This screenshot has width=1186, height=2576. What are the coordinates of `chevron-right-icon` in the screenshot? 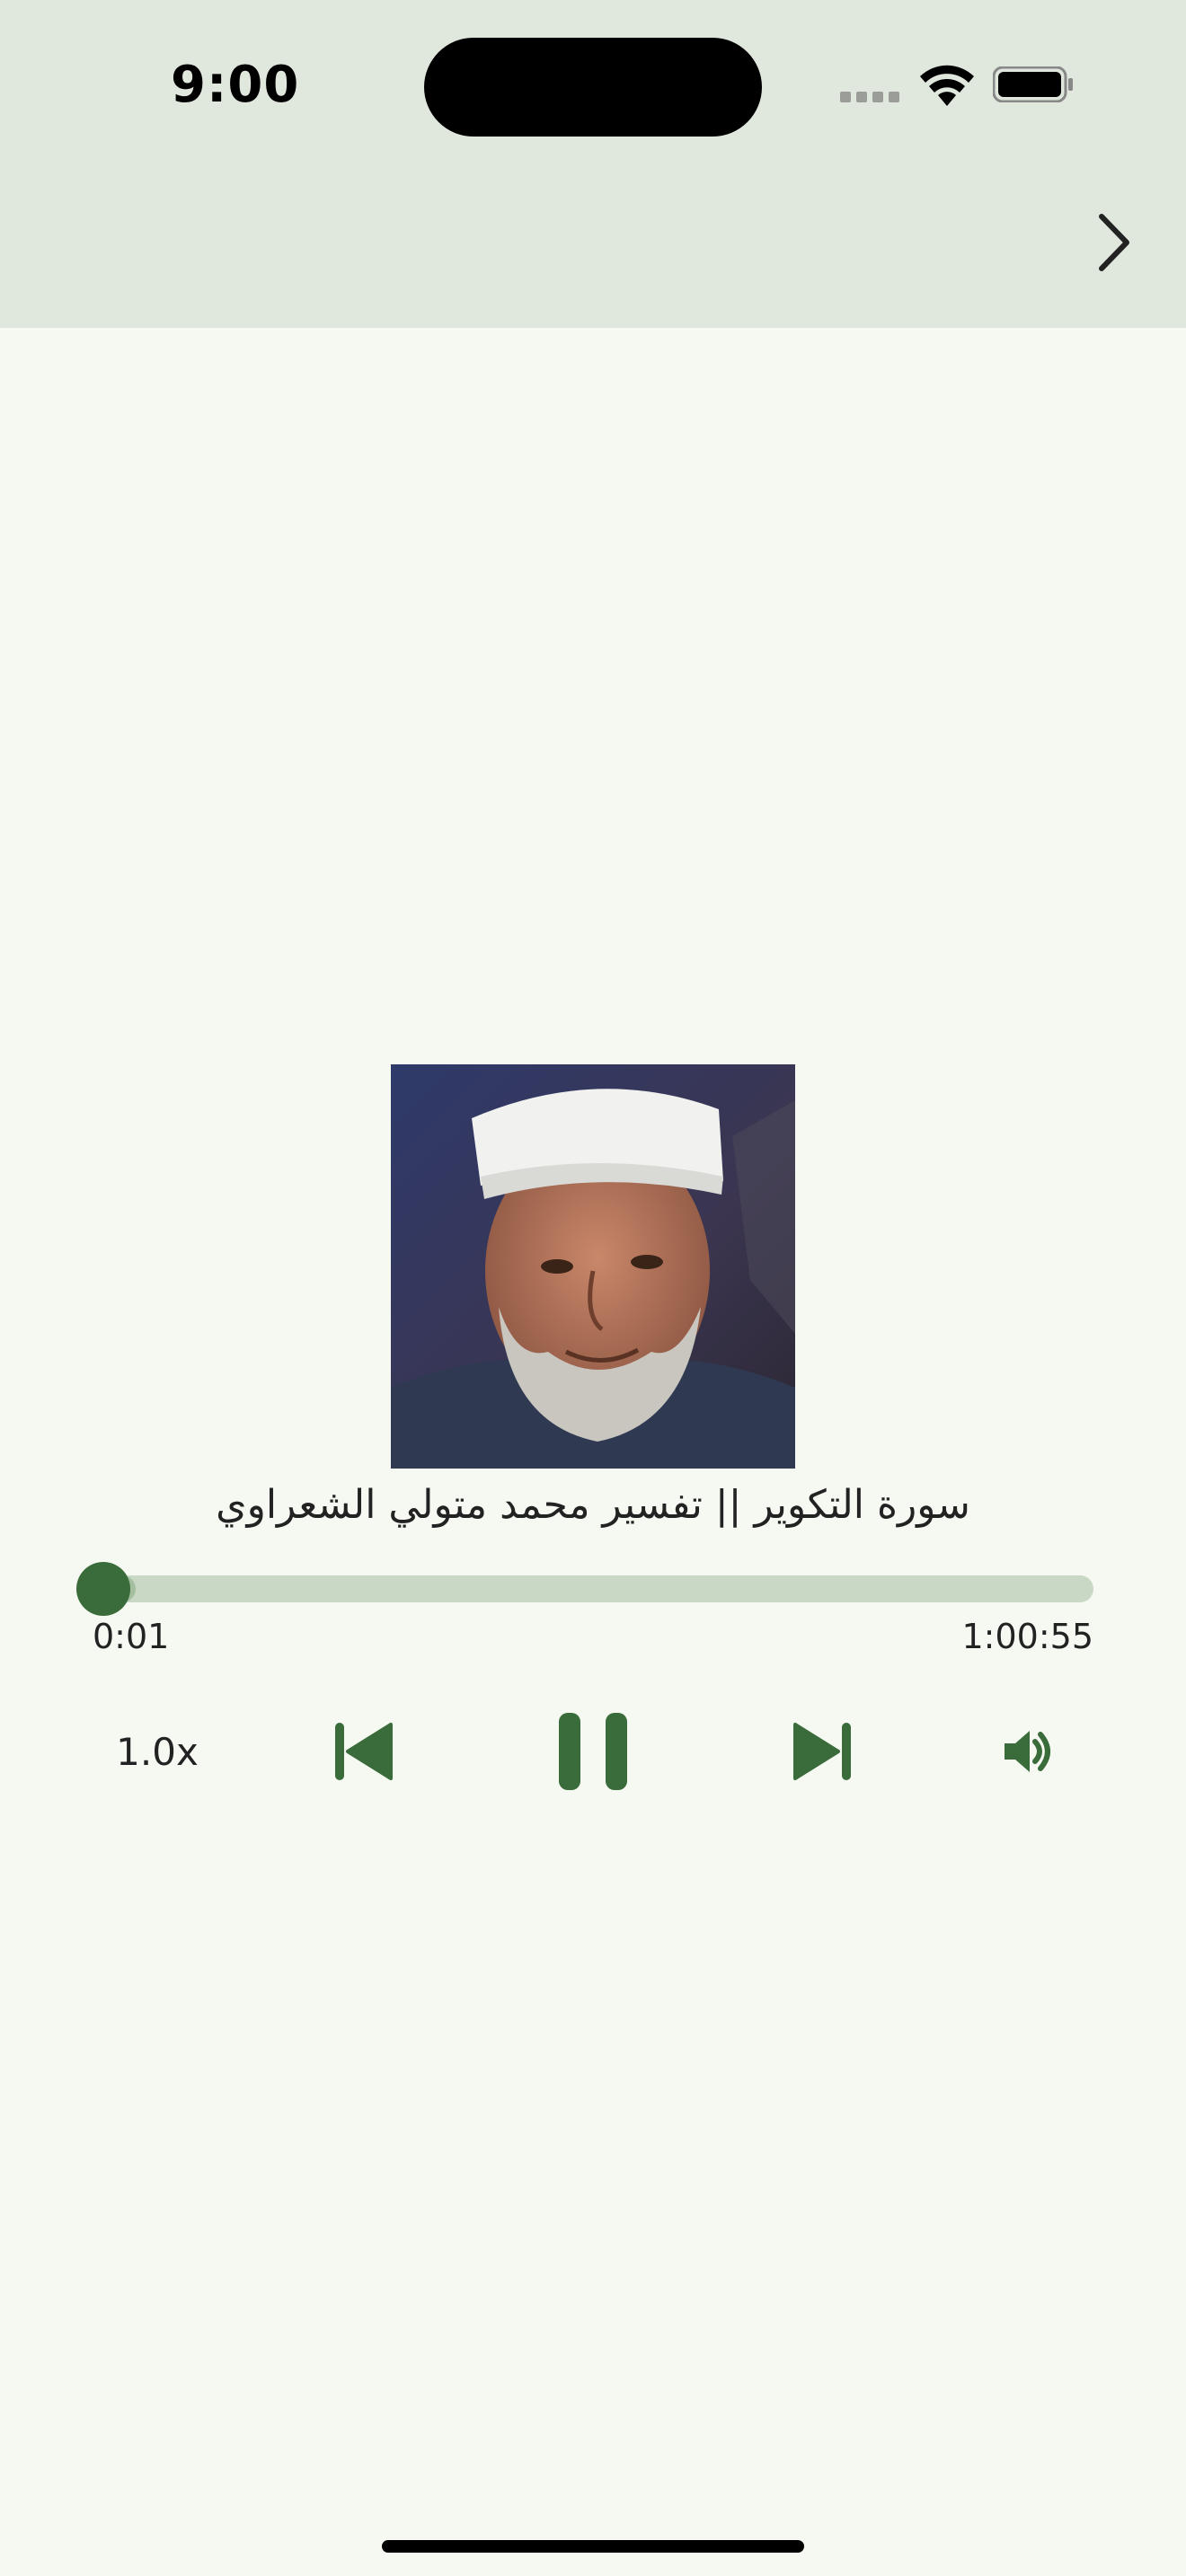 It's located at (1114, 242).